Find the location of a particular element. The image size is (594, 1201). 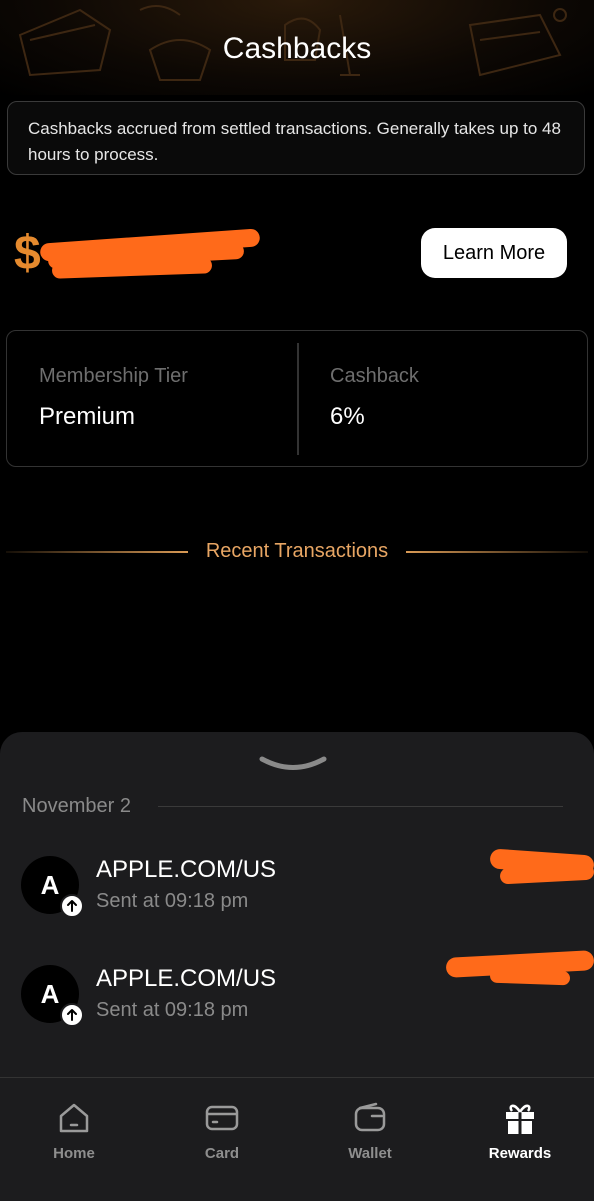

membership-card: Membership Tier Premium Cashback 6% is located at coordinates (297, 398).